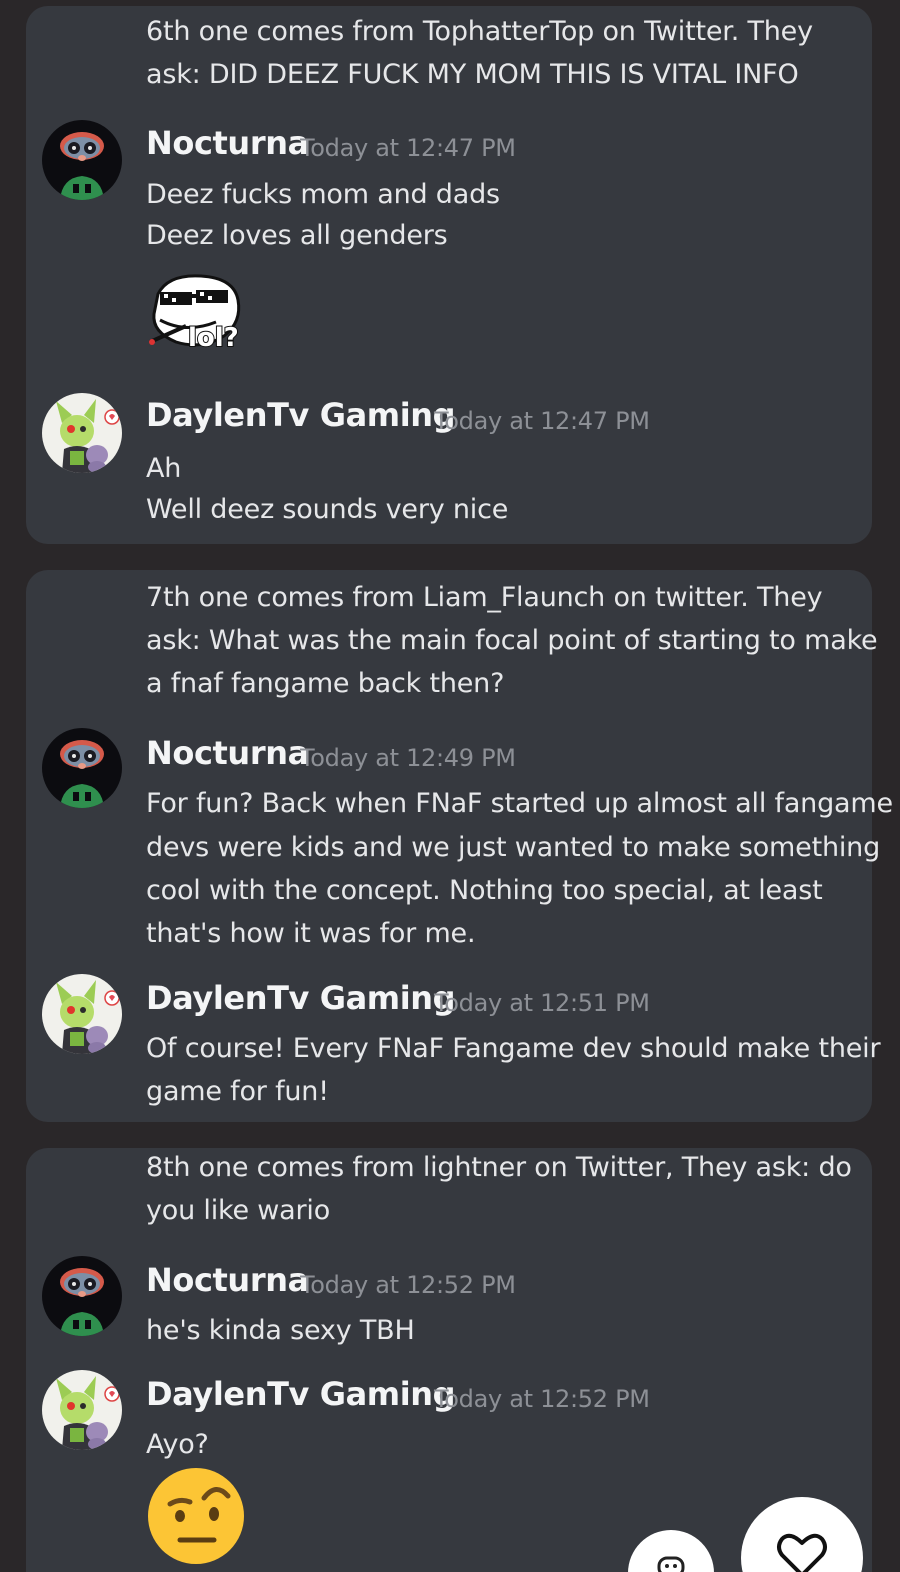  I want to click on message-text: Deez fucks mom and dads, so click(323, 194).